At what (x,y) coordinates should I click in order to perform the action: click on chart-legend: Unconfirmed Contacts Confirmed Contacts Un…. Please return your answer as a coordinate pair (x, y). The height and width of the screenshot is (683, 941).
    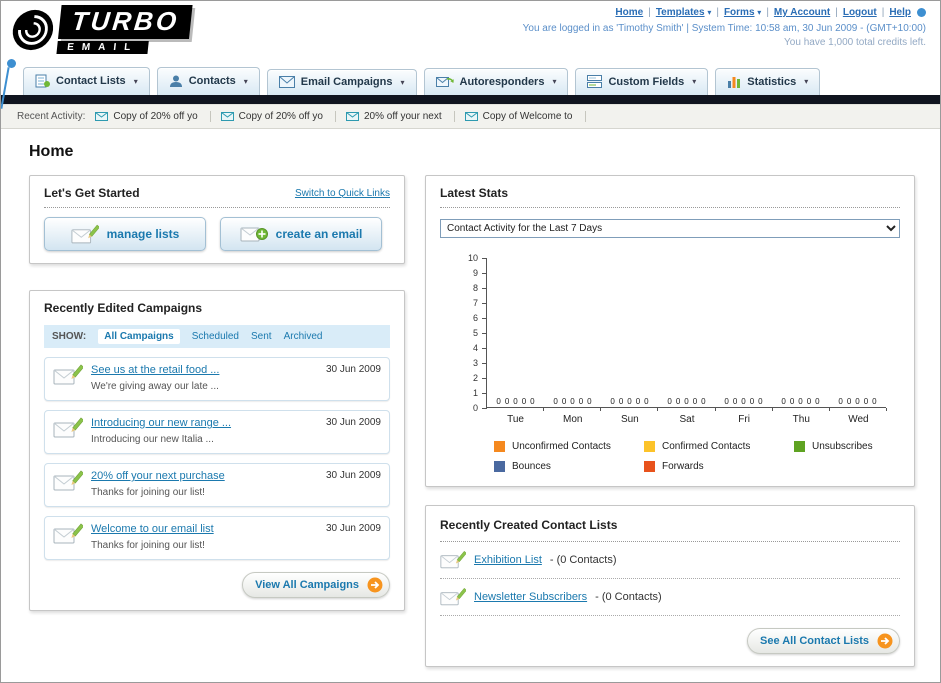
    Looking at the image, I should click on (717, 456).